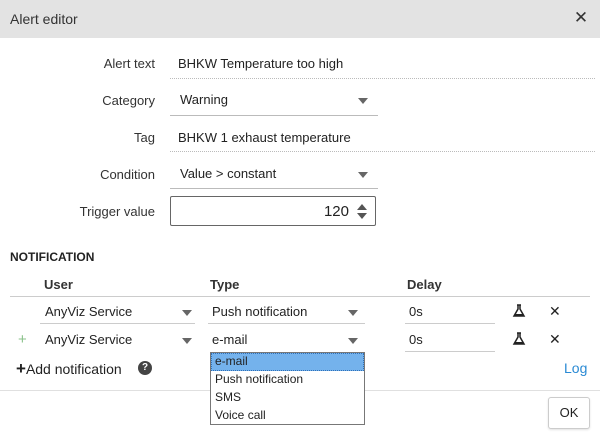 Image resolution: width=600 pixels, height=438 pixels. I want to click on row-1-user-line, so click(117, 323).